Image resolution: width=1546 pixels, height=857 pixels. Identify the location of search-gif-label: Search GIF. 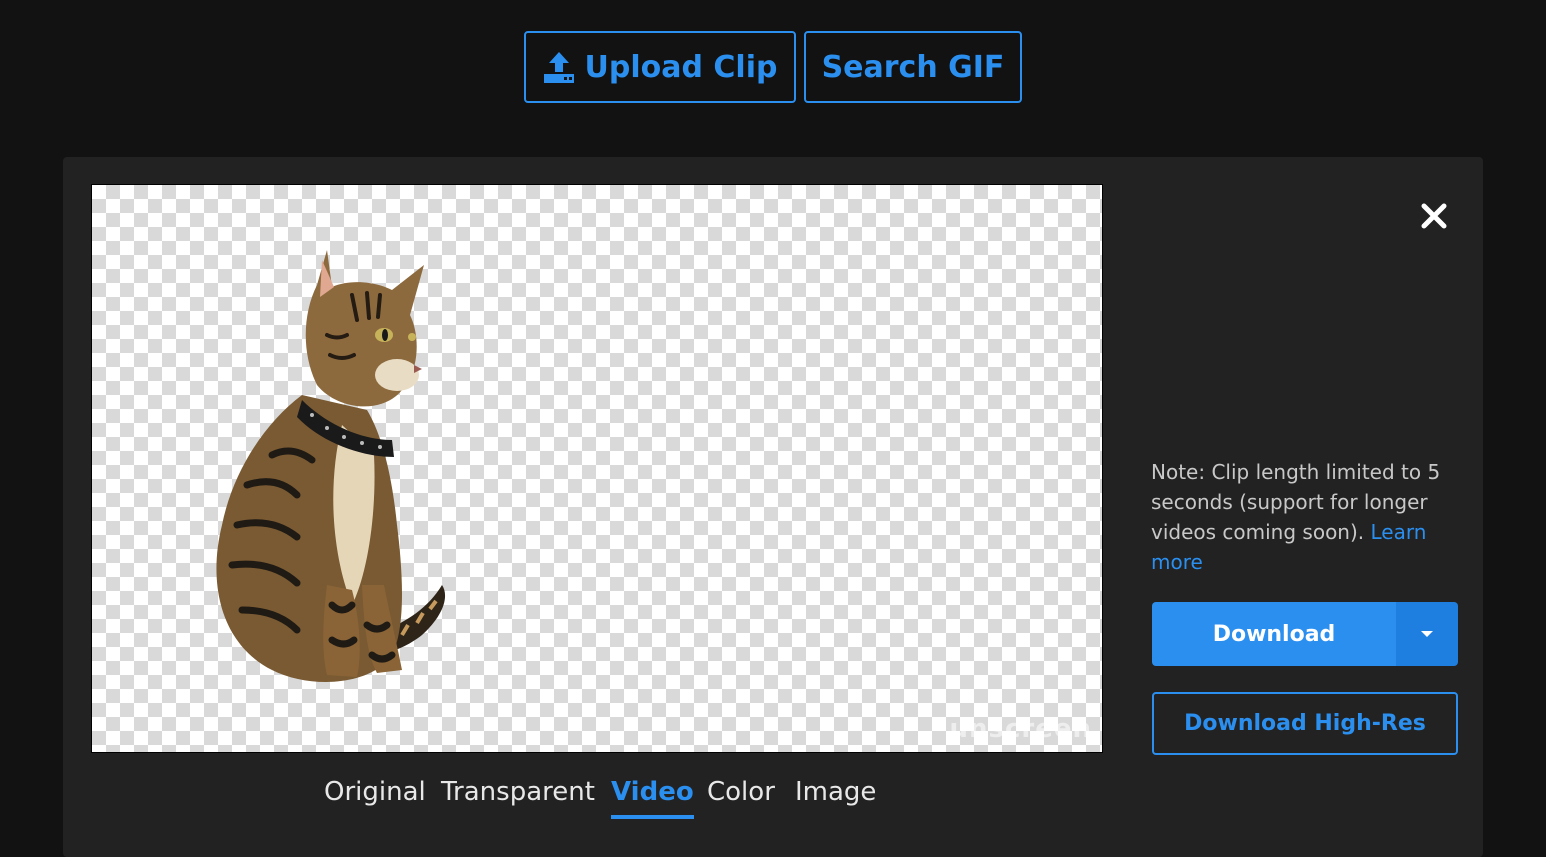
(913, 67).